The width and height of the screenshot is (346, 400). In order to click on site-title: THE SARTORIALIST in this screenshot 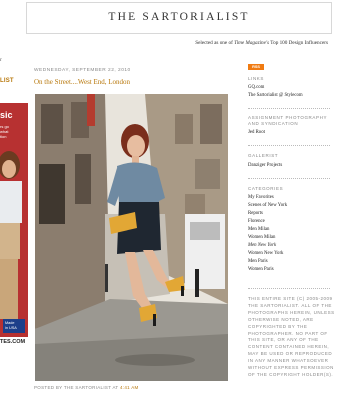, I will do `click(179, 17)`.